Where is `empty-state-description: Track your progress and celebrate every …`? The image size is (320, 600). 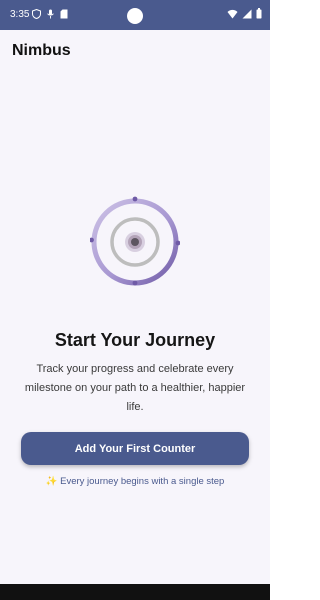 empty-state-description: Track your progress and celebrate every … is located at coordinates (135, 388).